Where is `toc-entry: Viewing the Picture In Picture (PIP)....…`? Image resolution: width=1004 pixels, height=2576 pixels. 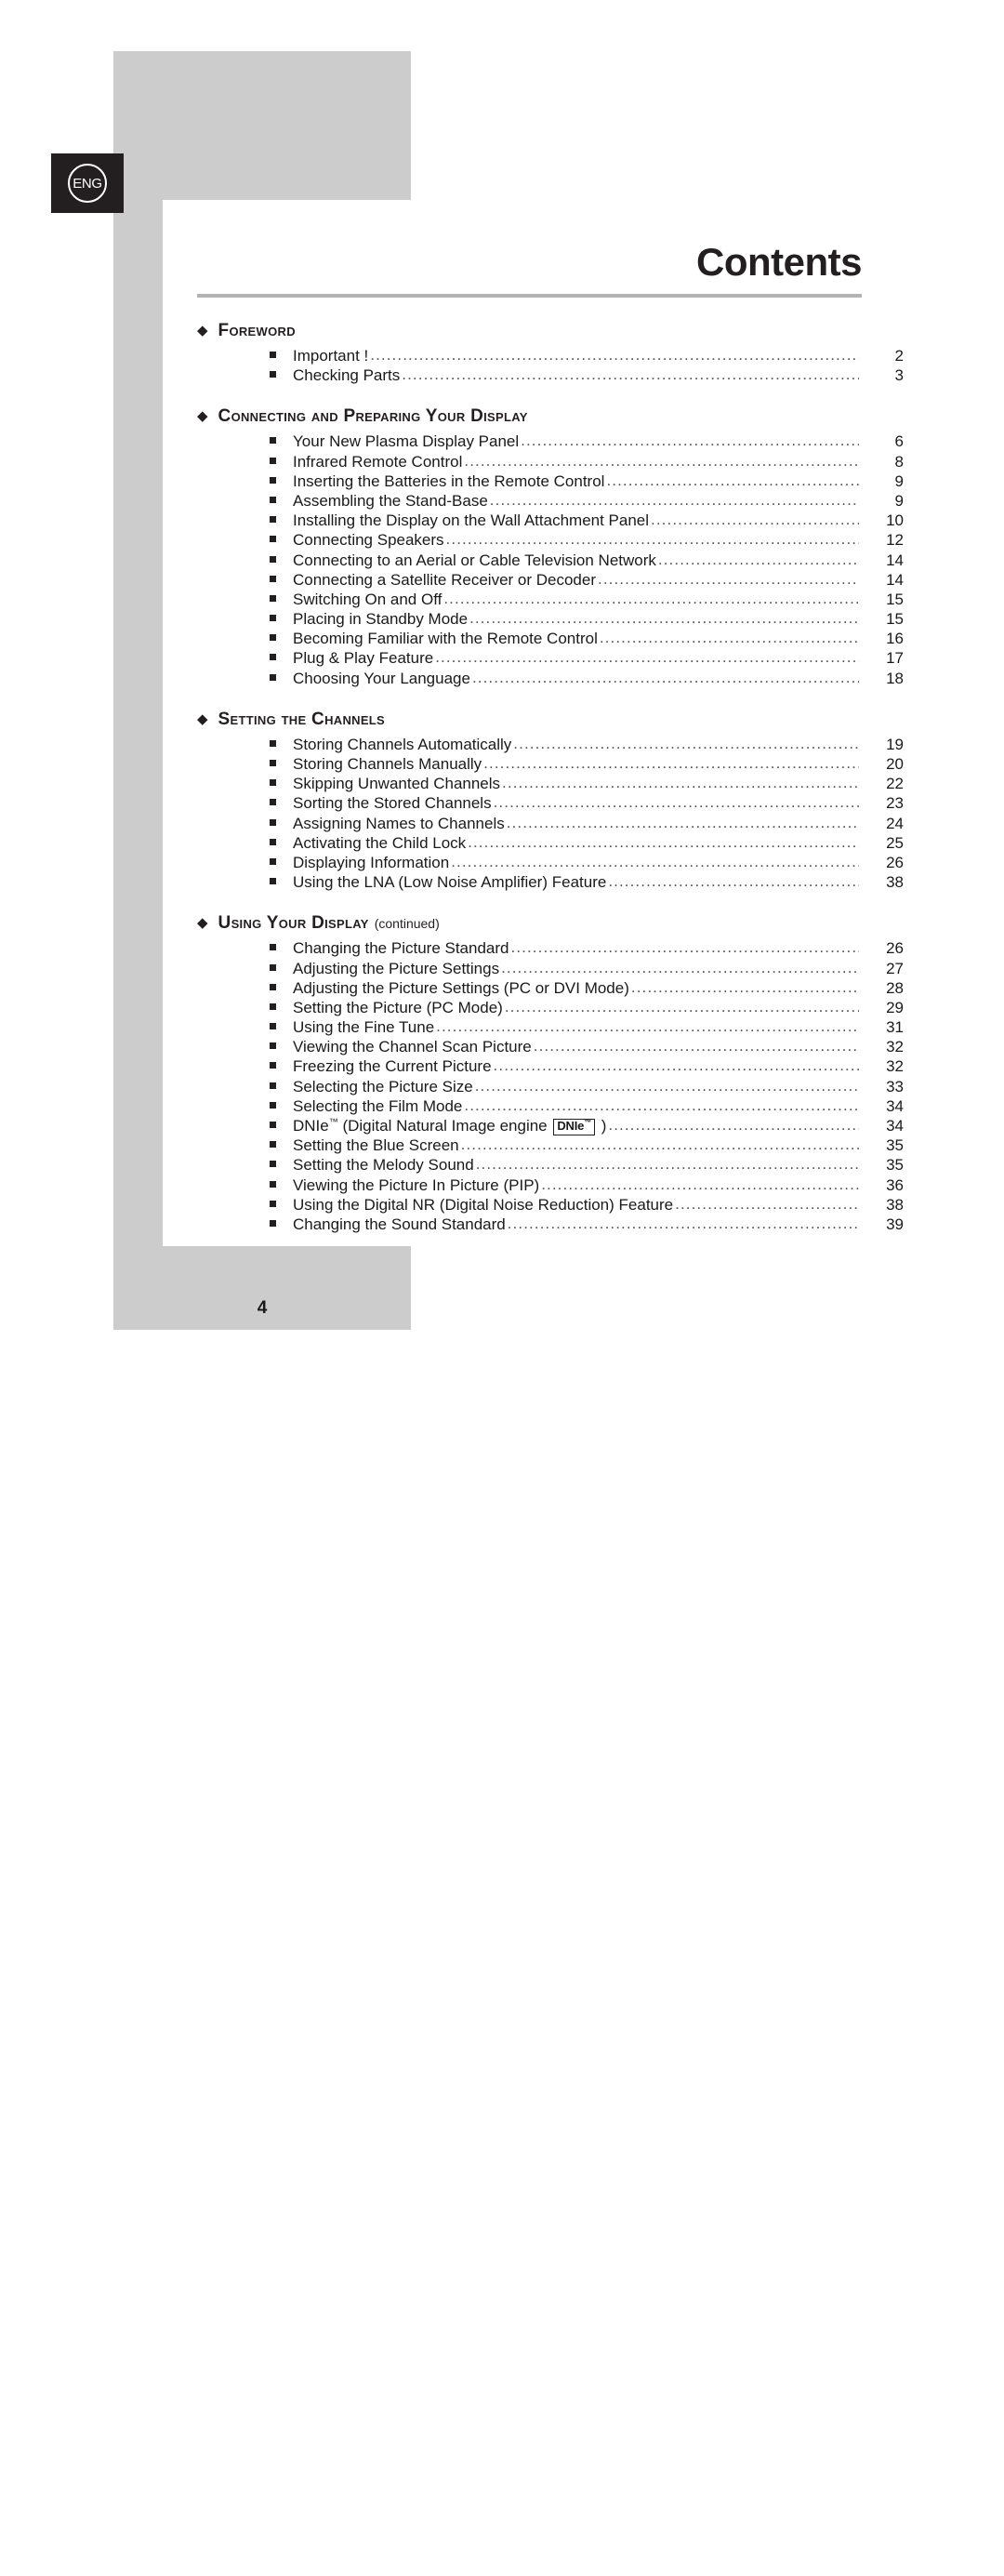
toc-entry: Viewing the Picture In Picture (PIP)....… is located at coordinates (587, 1185).